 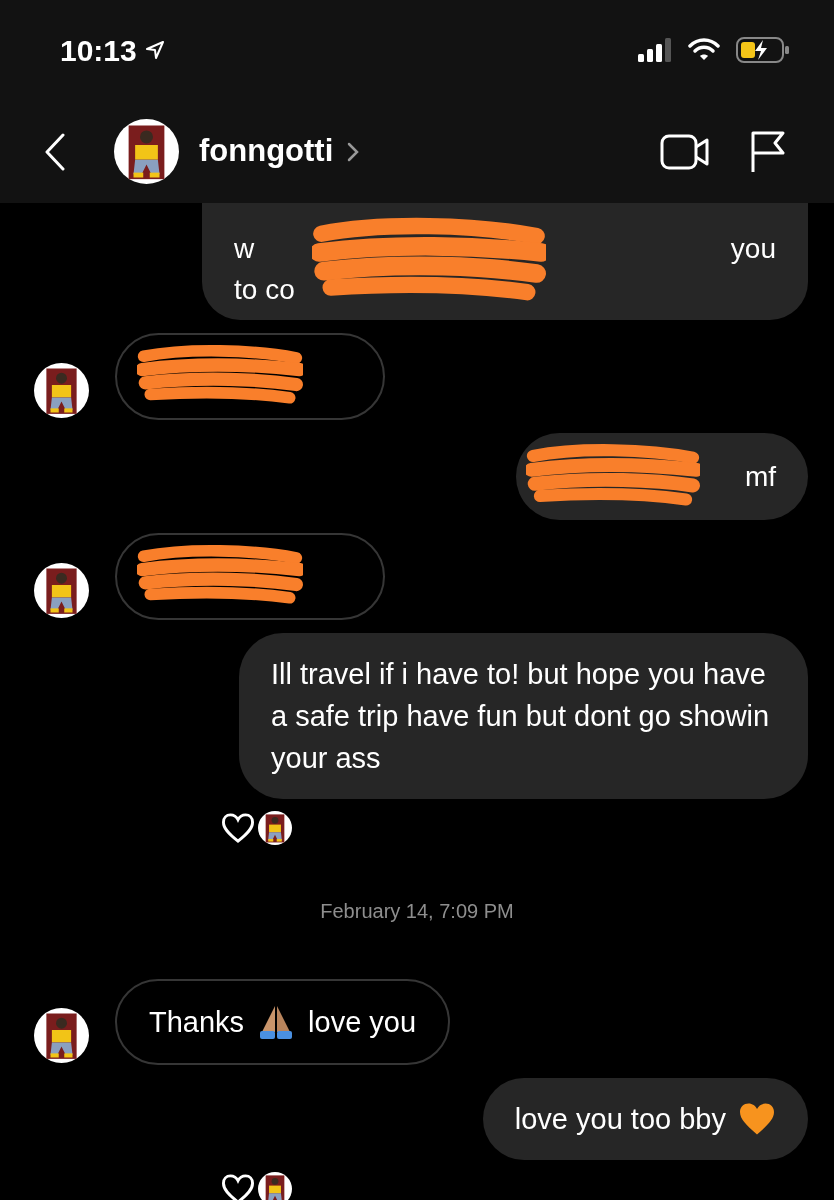 I want to click on message-text: to co, so click(x=264, y=289).